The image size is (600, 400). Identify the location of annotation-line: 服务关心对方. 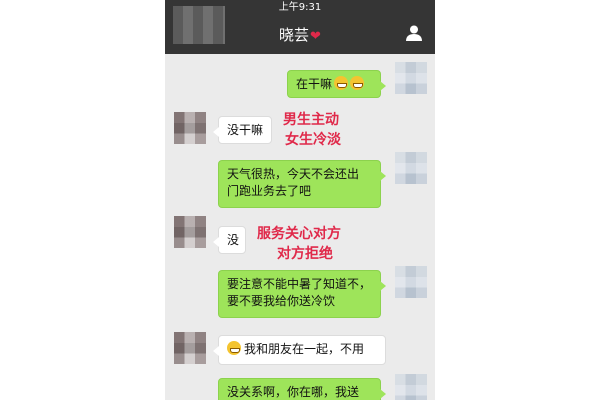
(299, 234).